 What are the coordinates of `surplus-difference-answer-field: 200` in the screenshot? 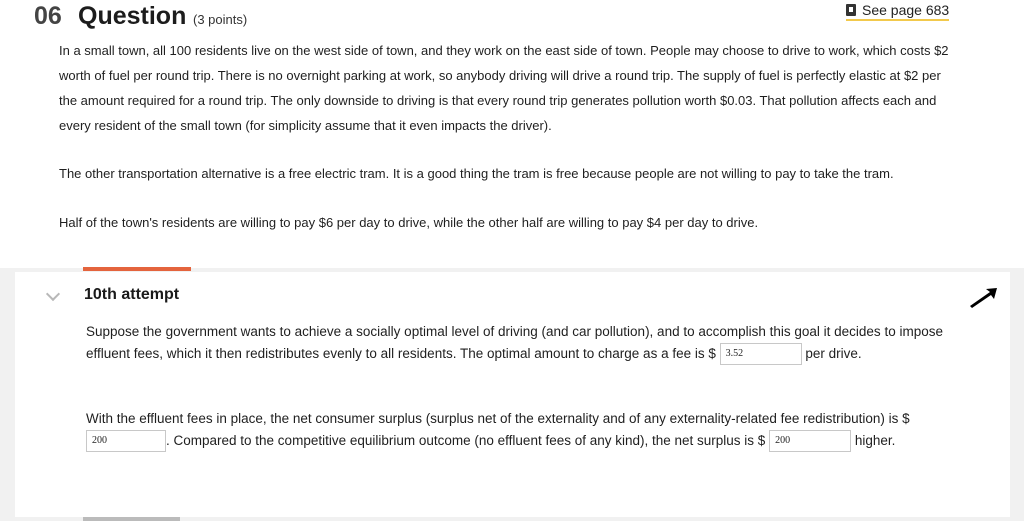 It's located at (810, 441).